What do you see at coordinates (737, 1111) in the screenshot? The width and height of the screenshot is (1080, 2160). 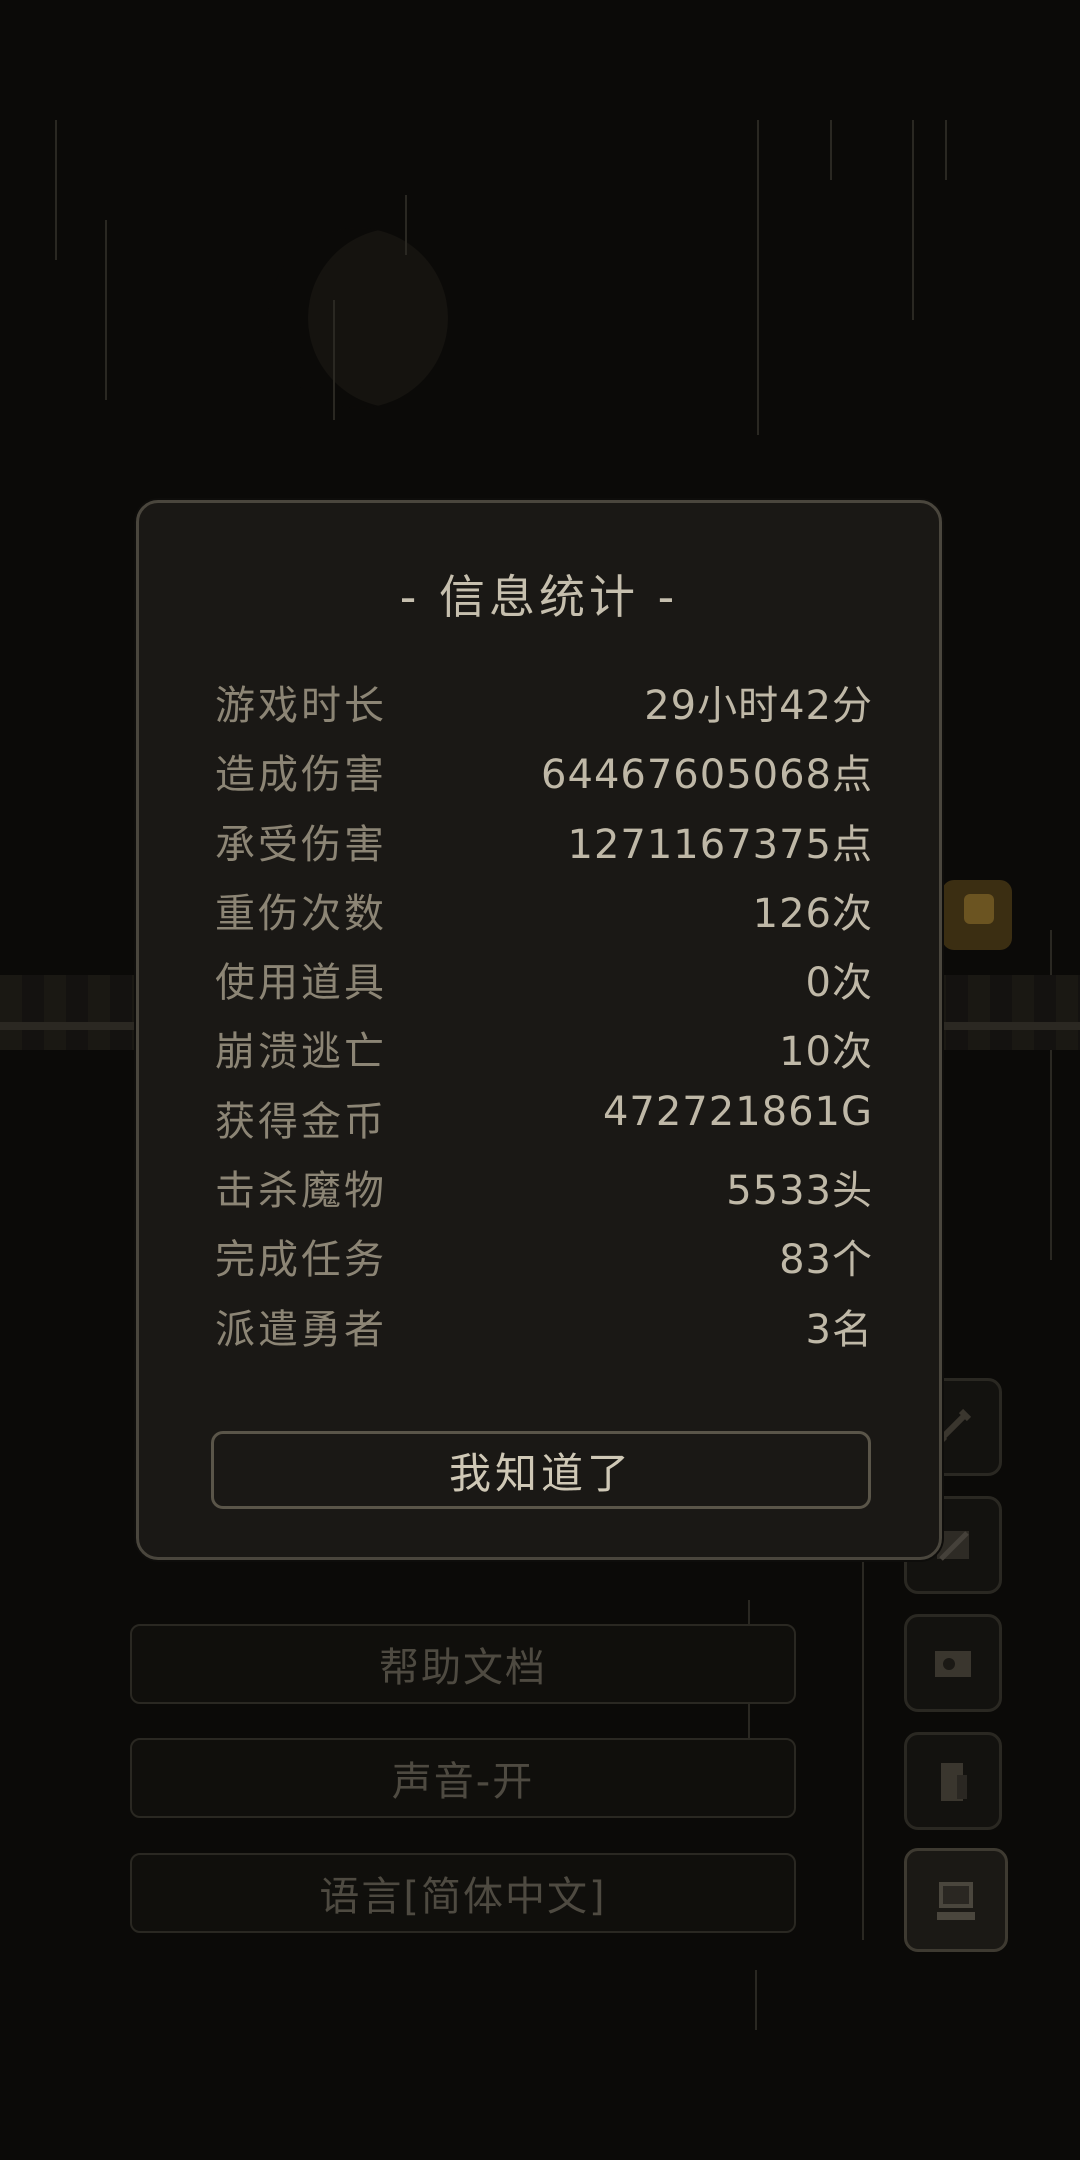 I see `stat-value: 472721861G` at bounding box center [737, 1111].